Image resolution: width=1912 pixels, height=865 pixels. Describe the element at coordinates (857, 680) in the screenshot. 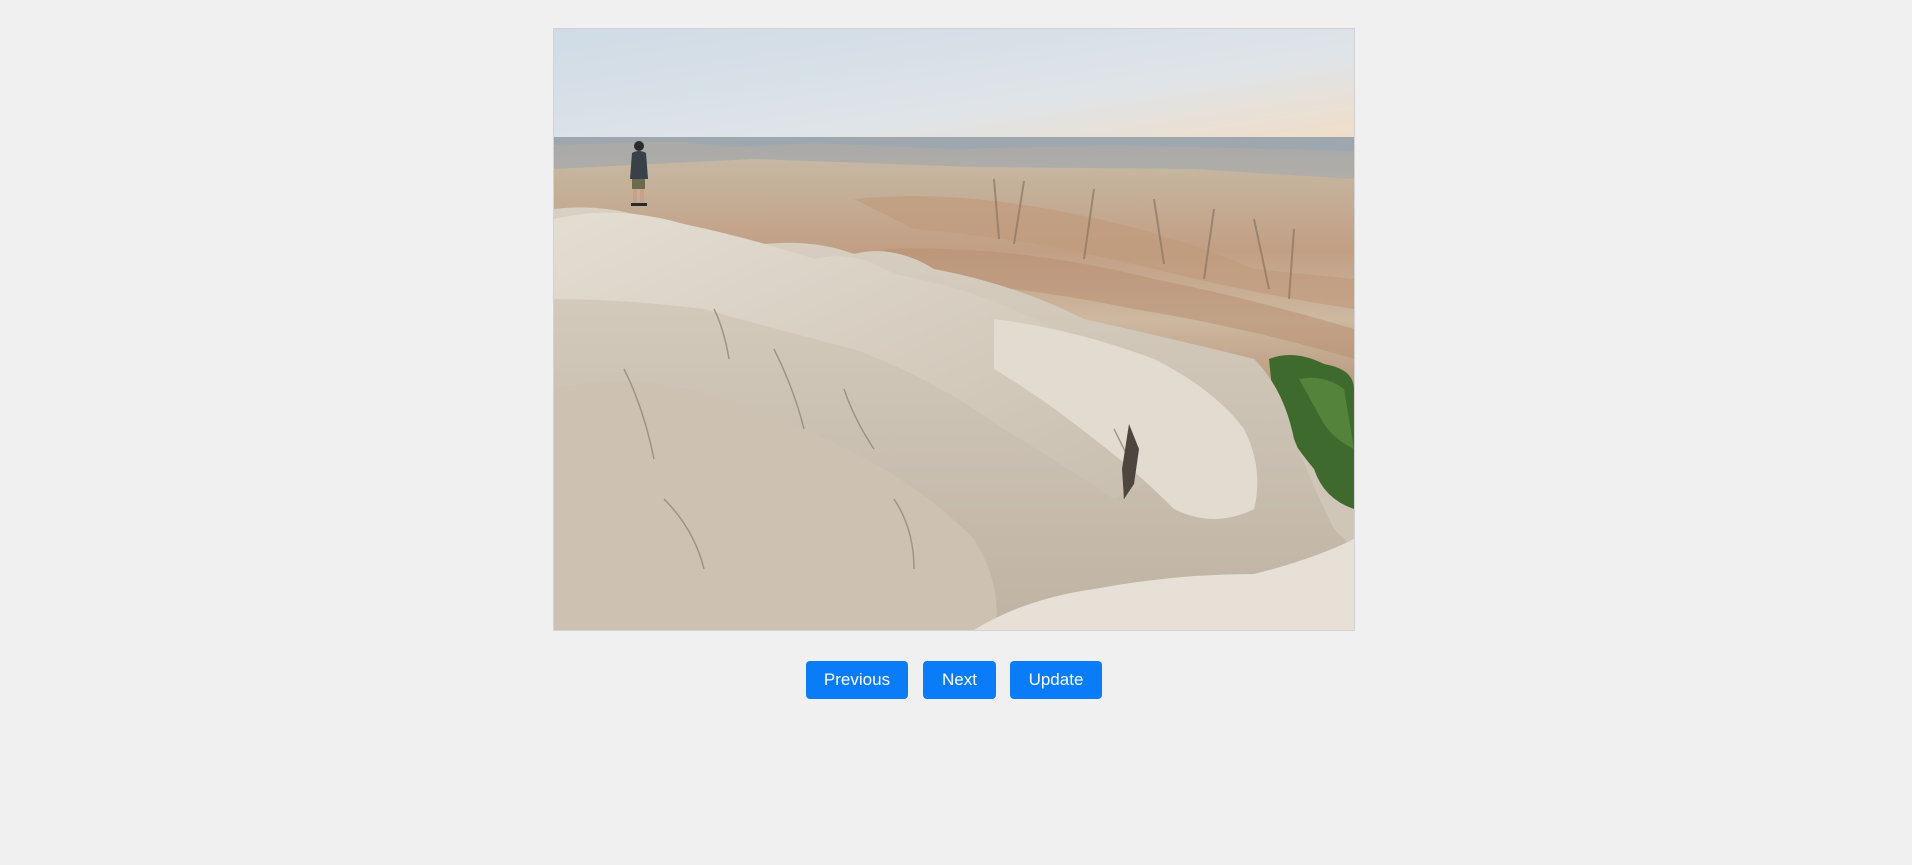

I see `previous-button: Previous` at that location.